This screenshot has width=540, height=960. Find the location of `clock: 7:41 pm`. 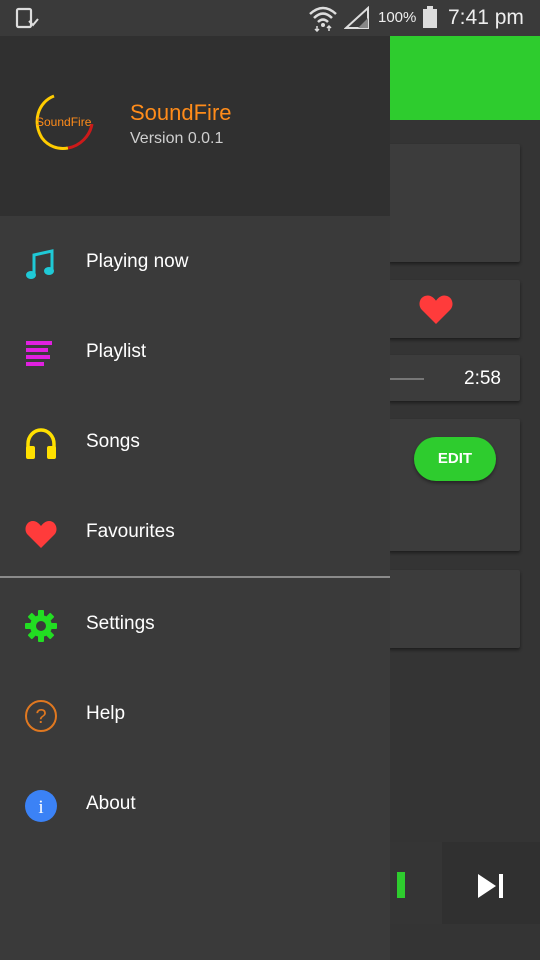

clock: 7:41 pm is located at coordinates (486, 17).